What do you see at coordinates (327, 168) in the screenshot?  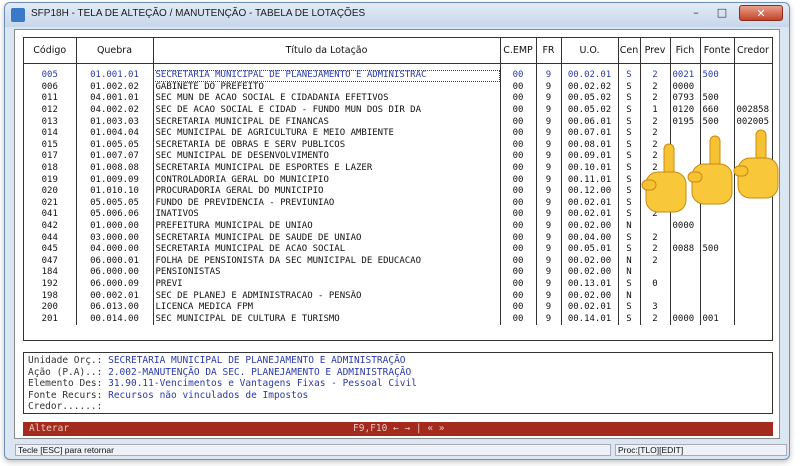 I see `cell-titulo: SECRETARIA MUNICIPAL DE ESPORTES E LAZER` at bounding box center [327, 168].